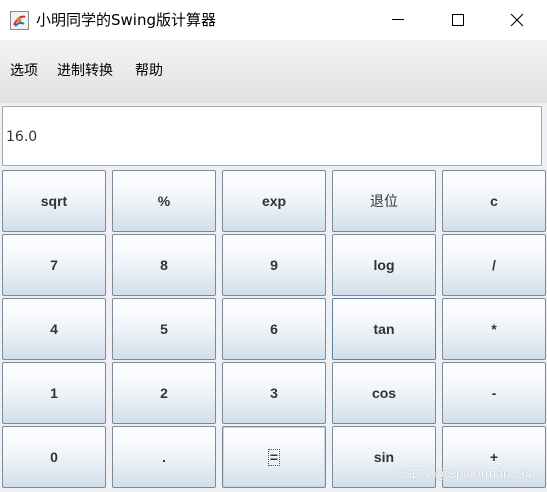  I want to click on menu-options: 选项, so click(24, 71).